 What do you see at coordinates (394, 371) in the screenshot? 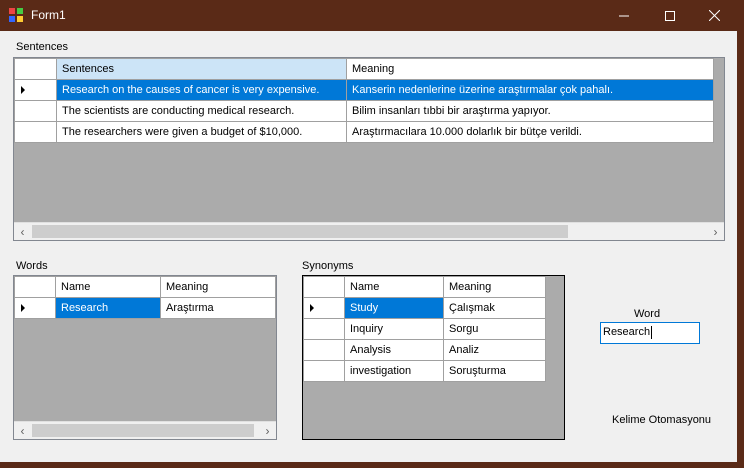
I see `synonym-name-cell: investigation` at bounding box center [394, 371].